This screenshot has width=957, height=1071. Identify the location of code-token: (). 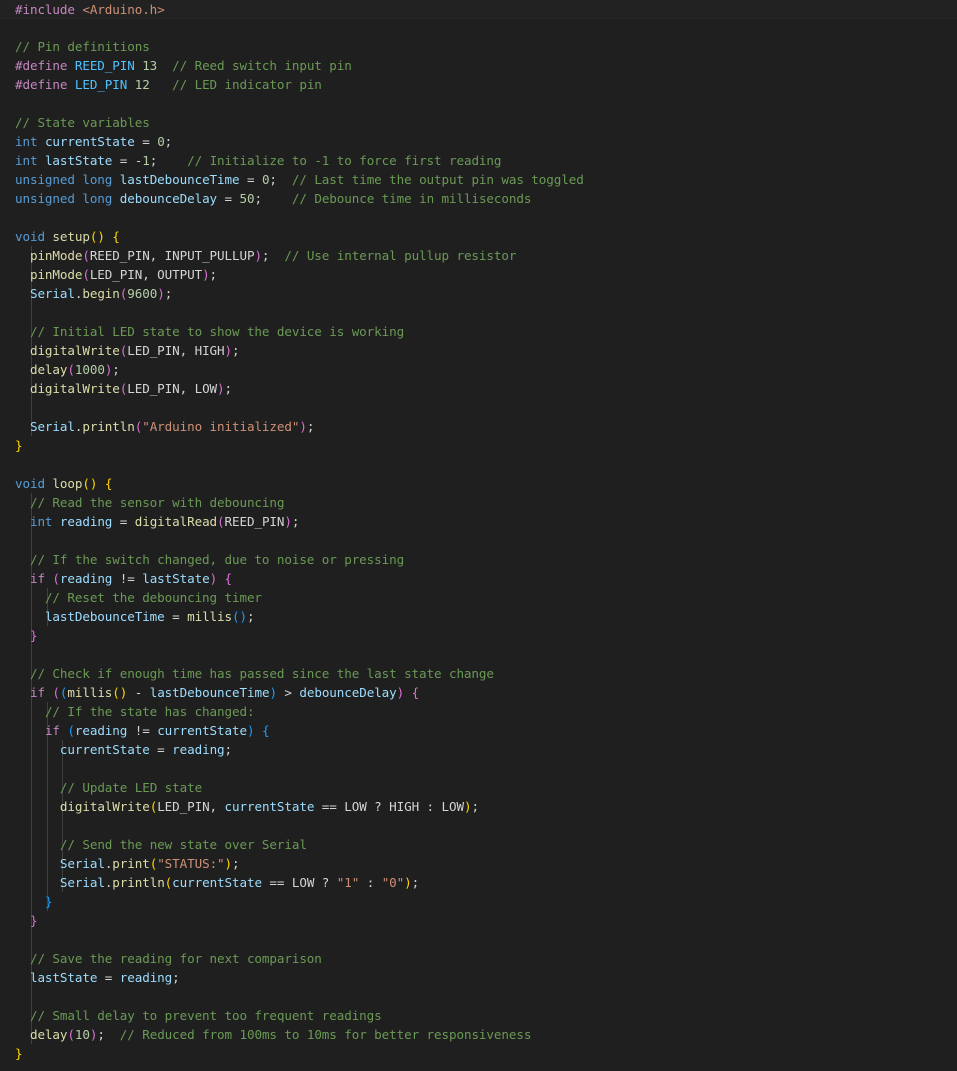
(120, 692).